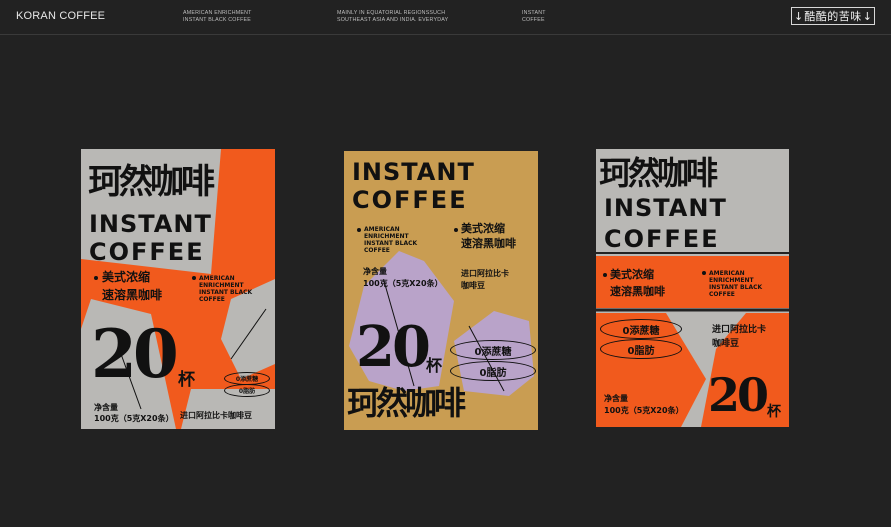 The image size is (891, 527). Describe the element at coordinates (406, 403) in the screenshot. I see `poster-2-brand-cn: 珂然咖啡` at that location.